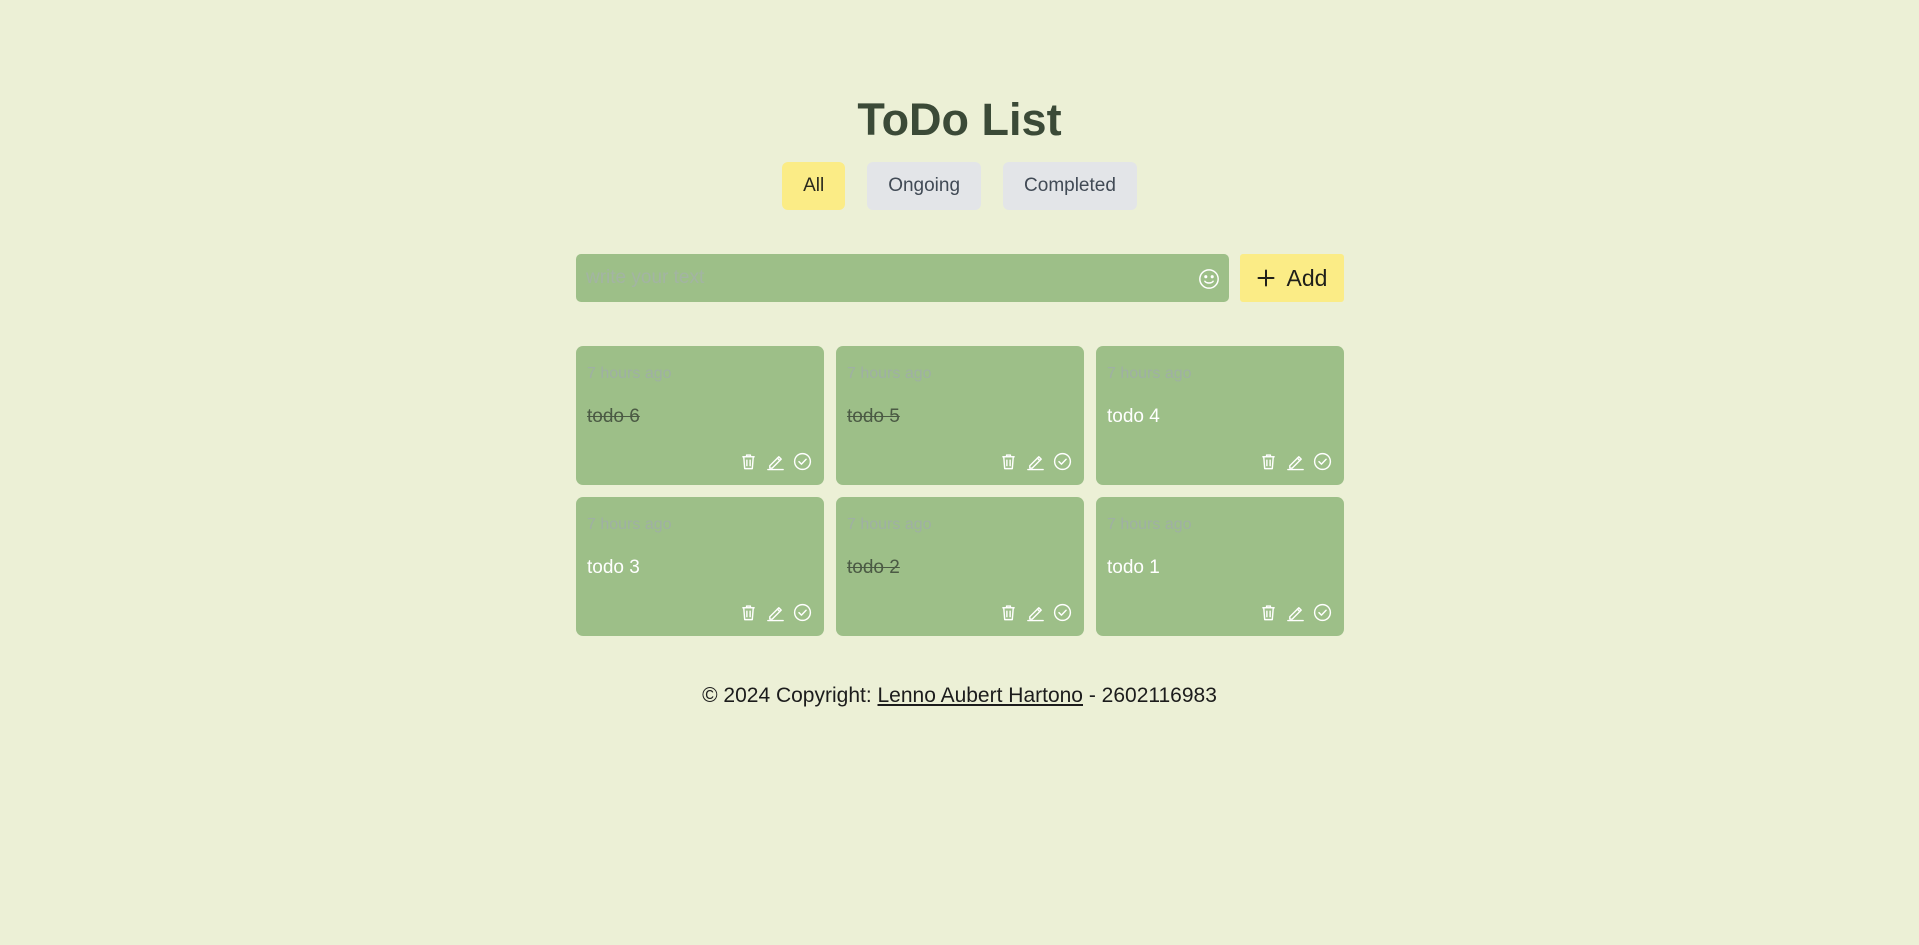 This screenshot has width=1919, height=945. What do you see at coordinates (960, 415) in the screenshot?
I see `todo-card: 7 hours ago todo 5` at bounding box center [960, 415].